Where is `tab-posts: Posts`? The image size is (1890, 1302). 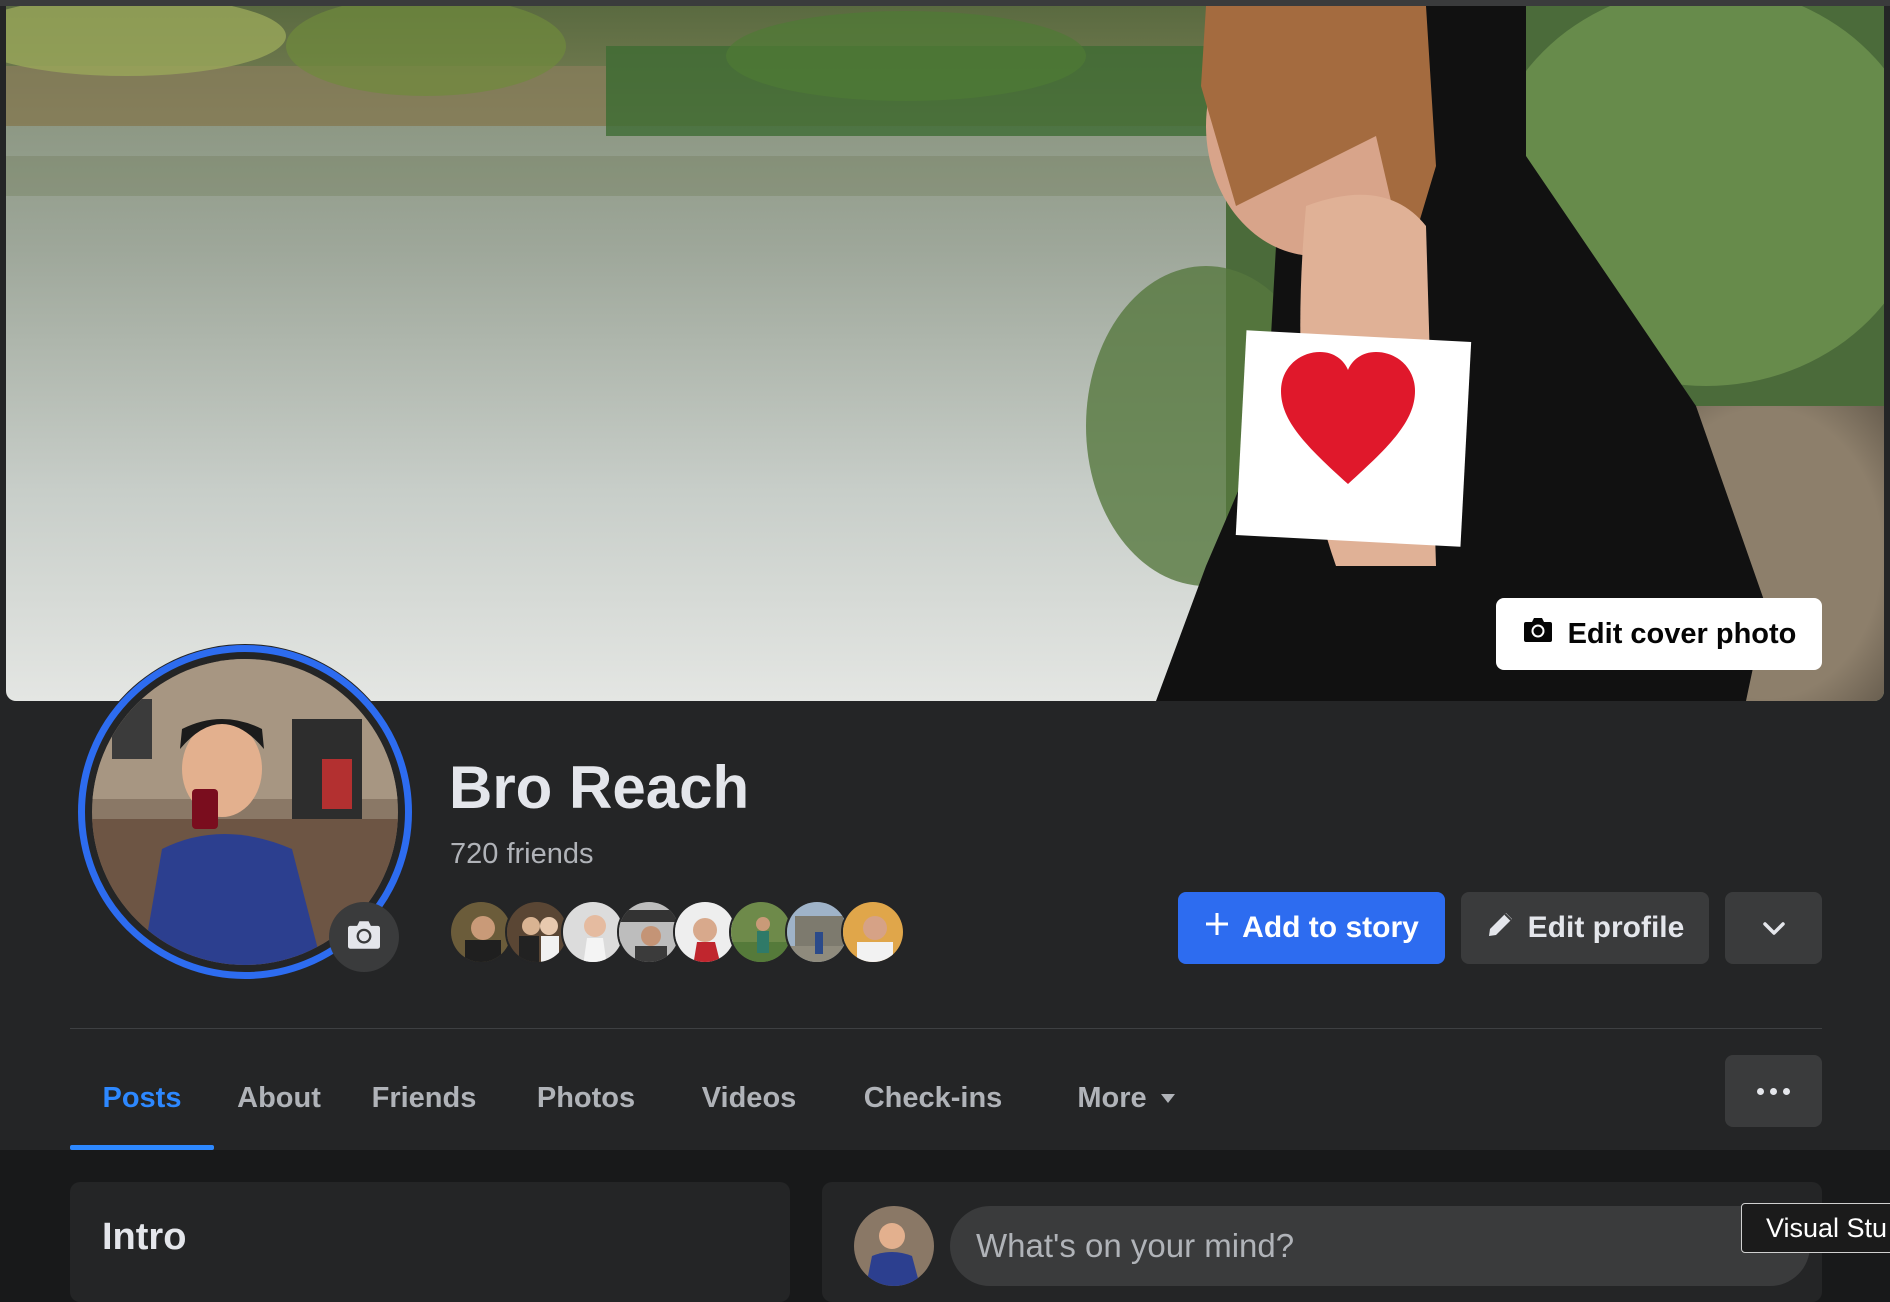 tab-posts: Posts is located at coordinates (142, 1098).